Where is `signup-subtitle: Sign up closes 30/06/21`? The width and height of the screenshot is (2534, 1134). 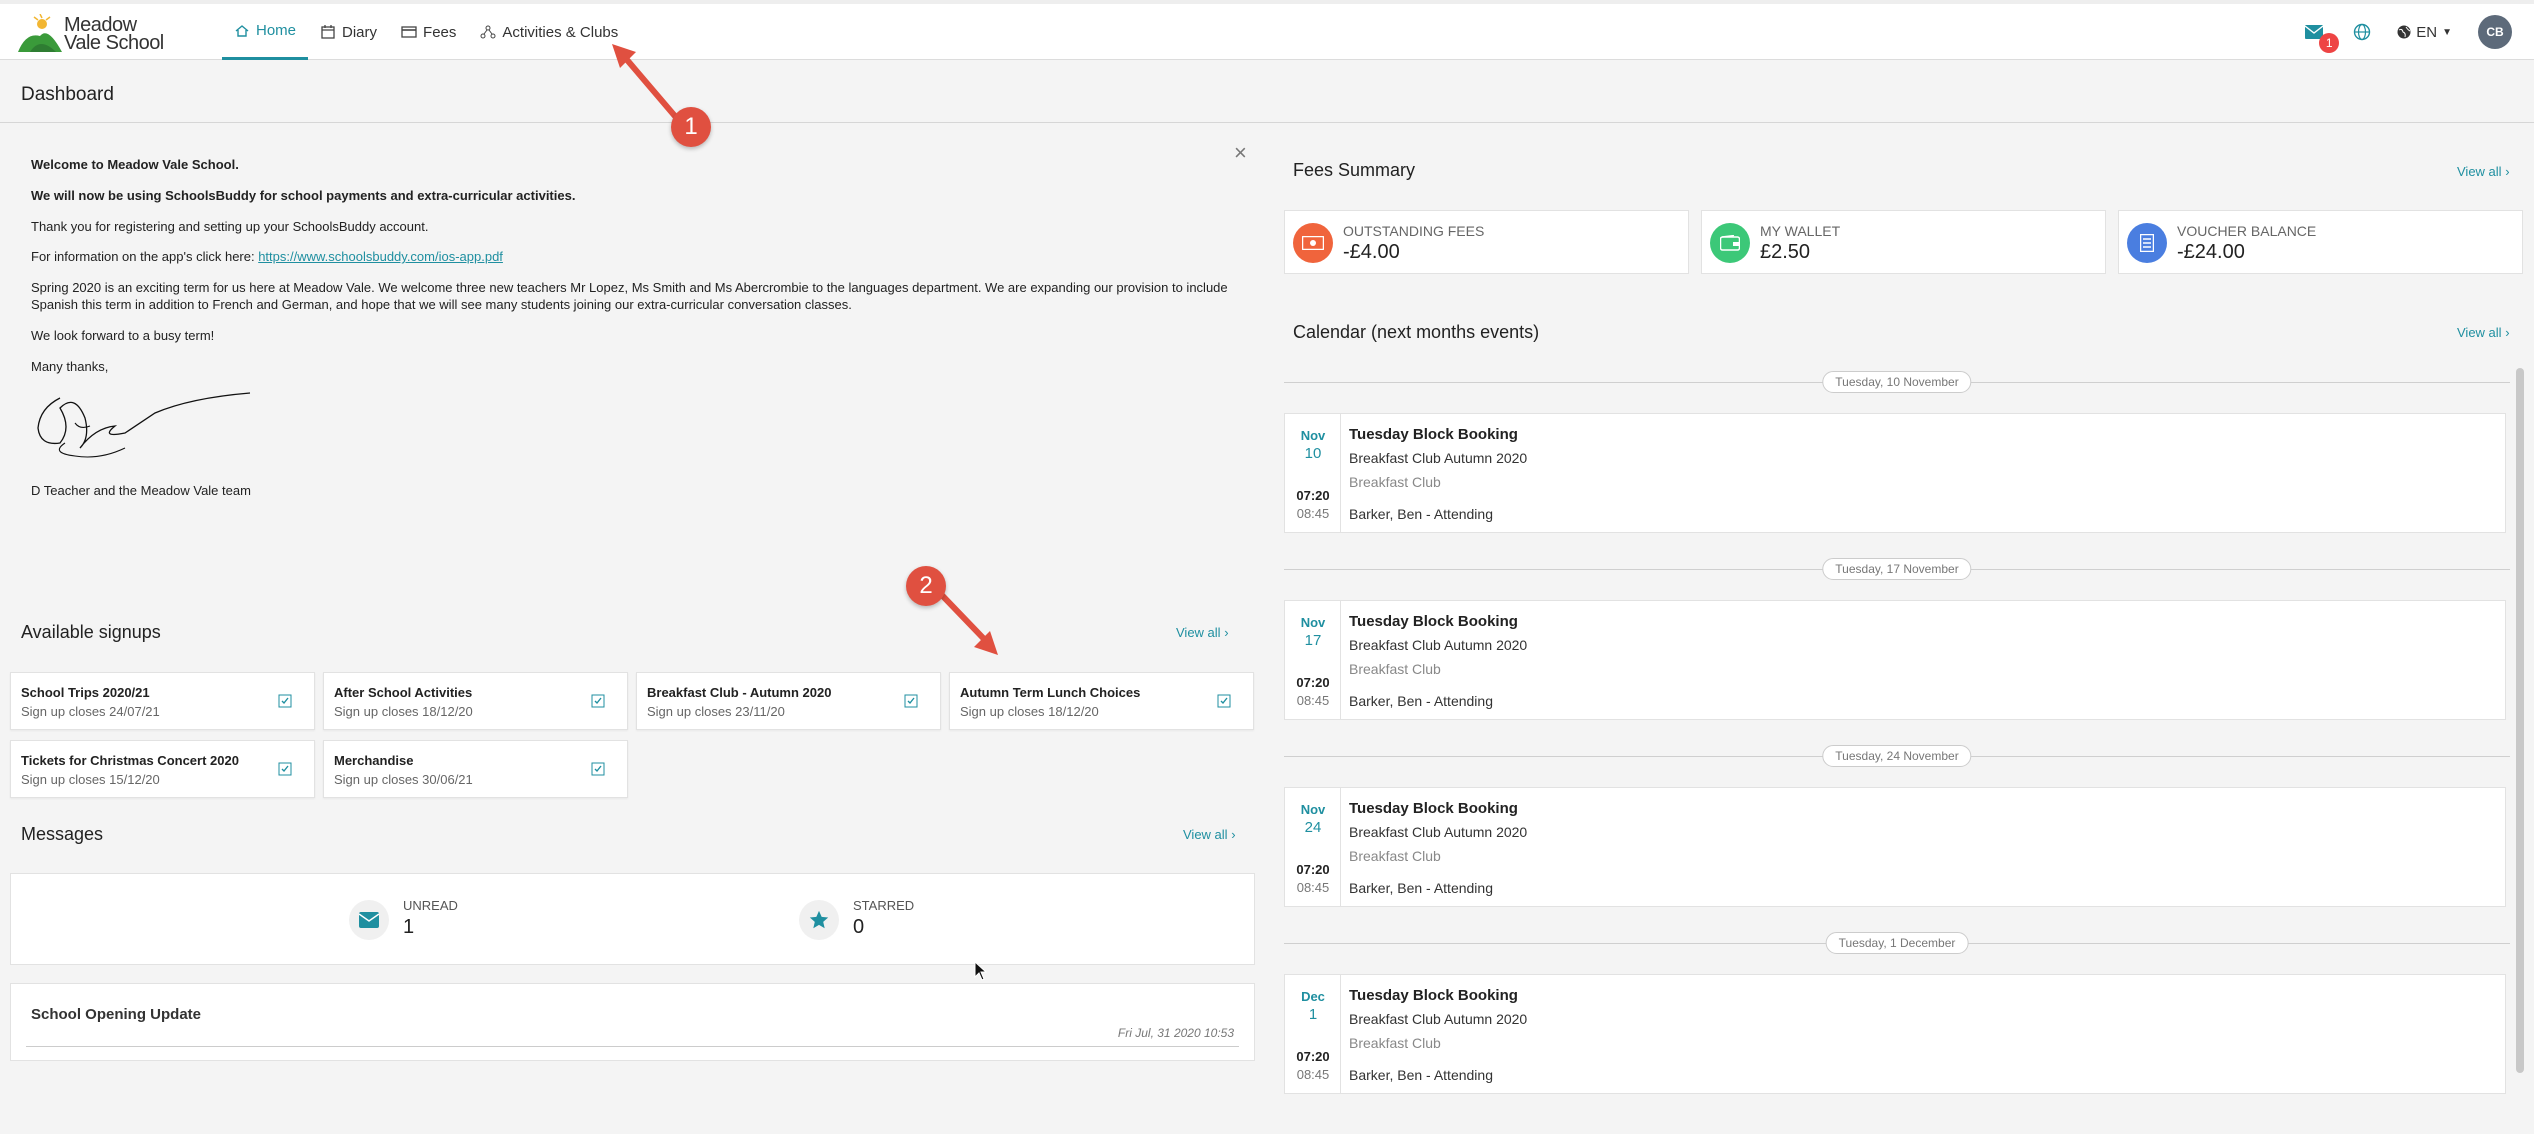
signup-subtitle: Sign up closes 30/06/21 is located at coordinates (403, 779).